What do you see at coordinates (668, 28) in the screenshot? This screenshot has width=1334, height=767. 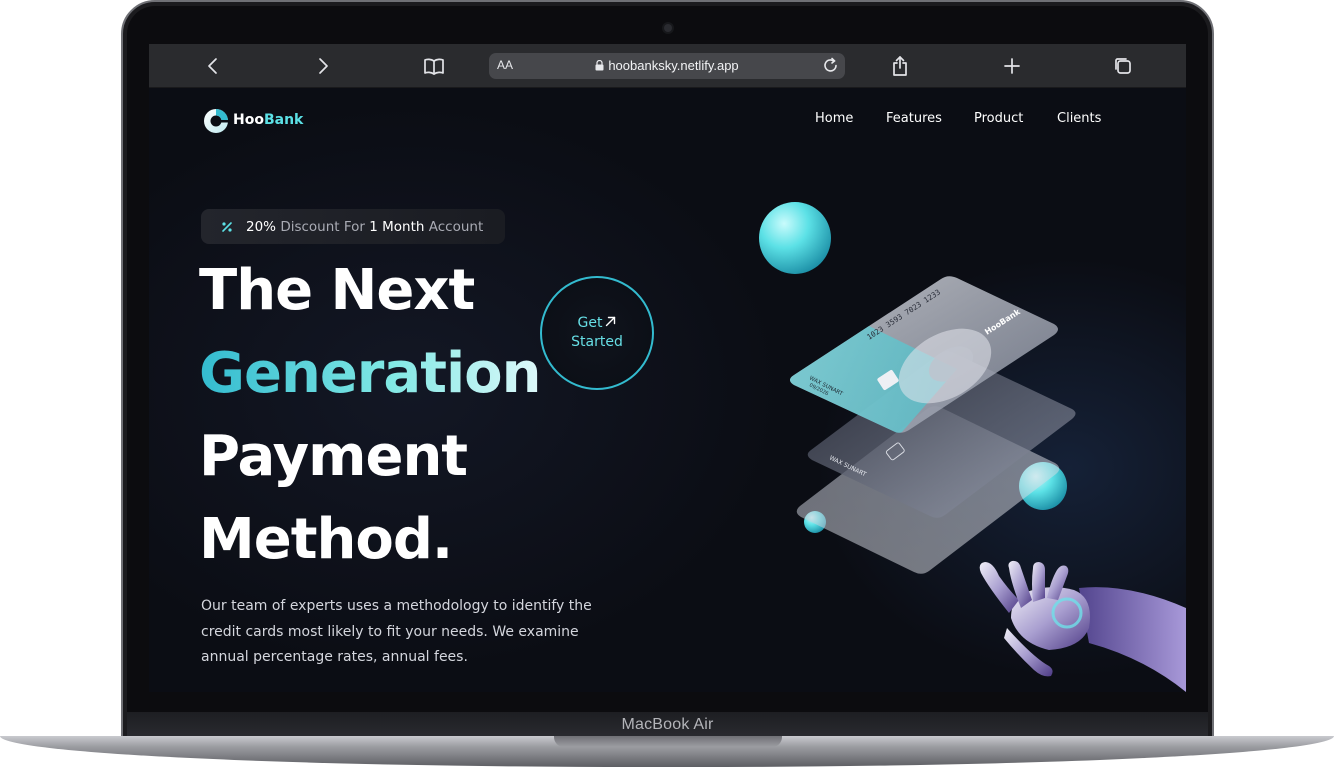 I see `webcam` at bounding box center [668, 28].